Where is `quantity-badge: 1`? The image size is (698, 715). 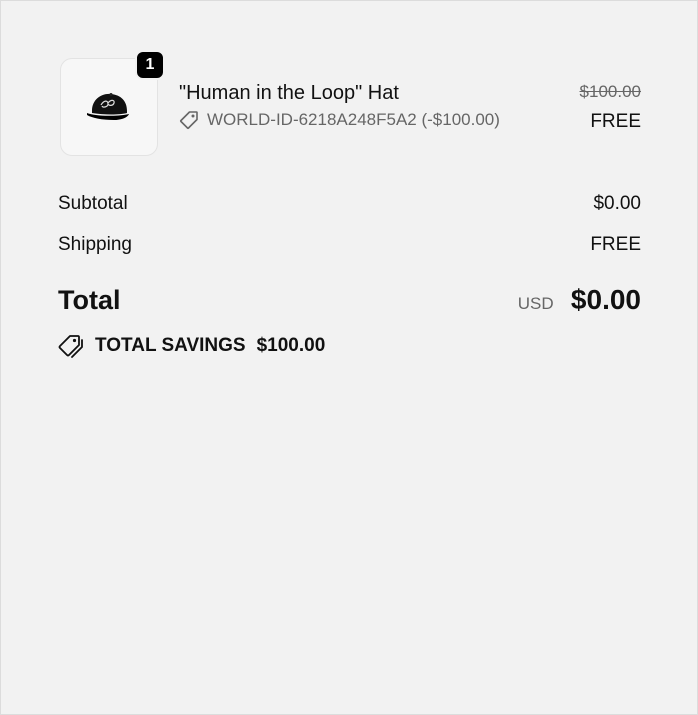 quantity-badge: 1 is located at coordinates (150, 65).